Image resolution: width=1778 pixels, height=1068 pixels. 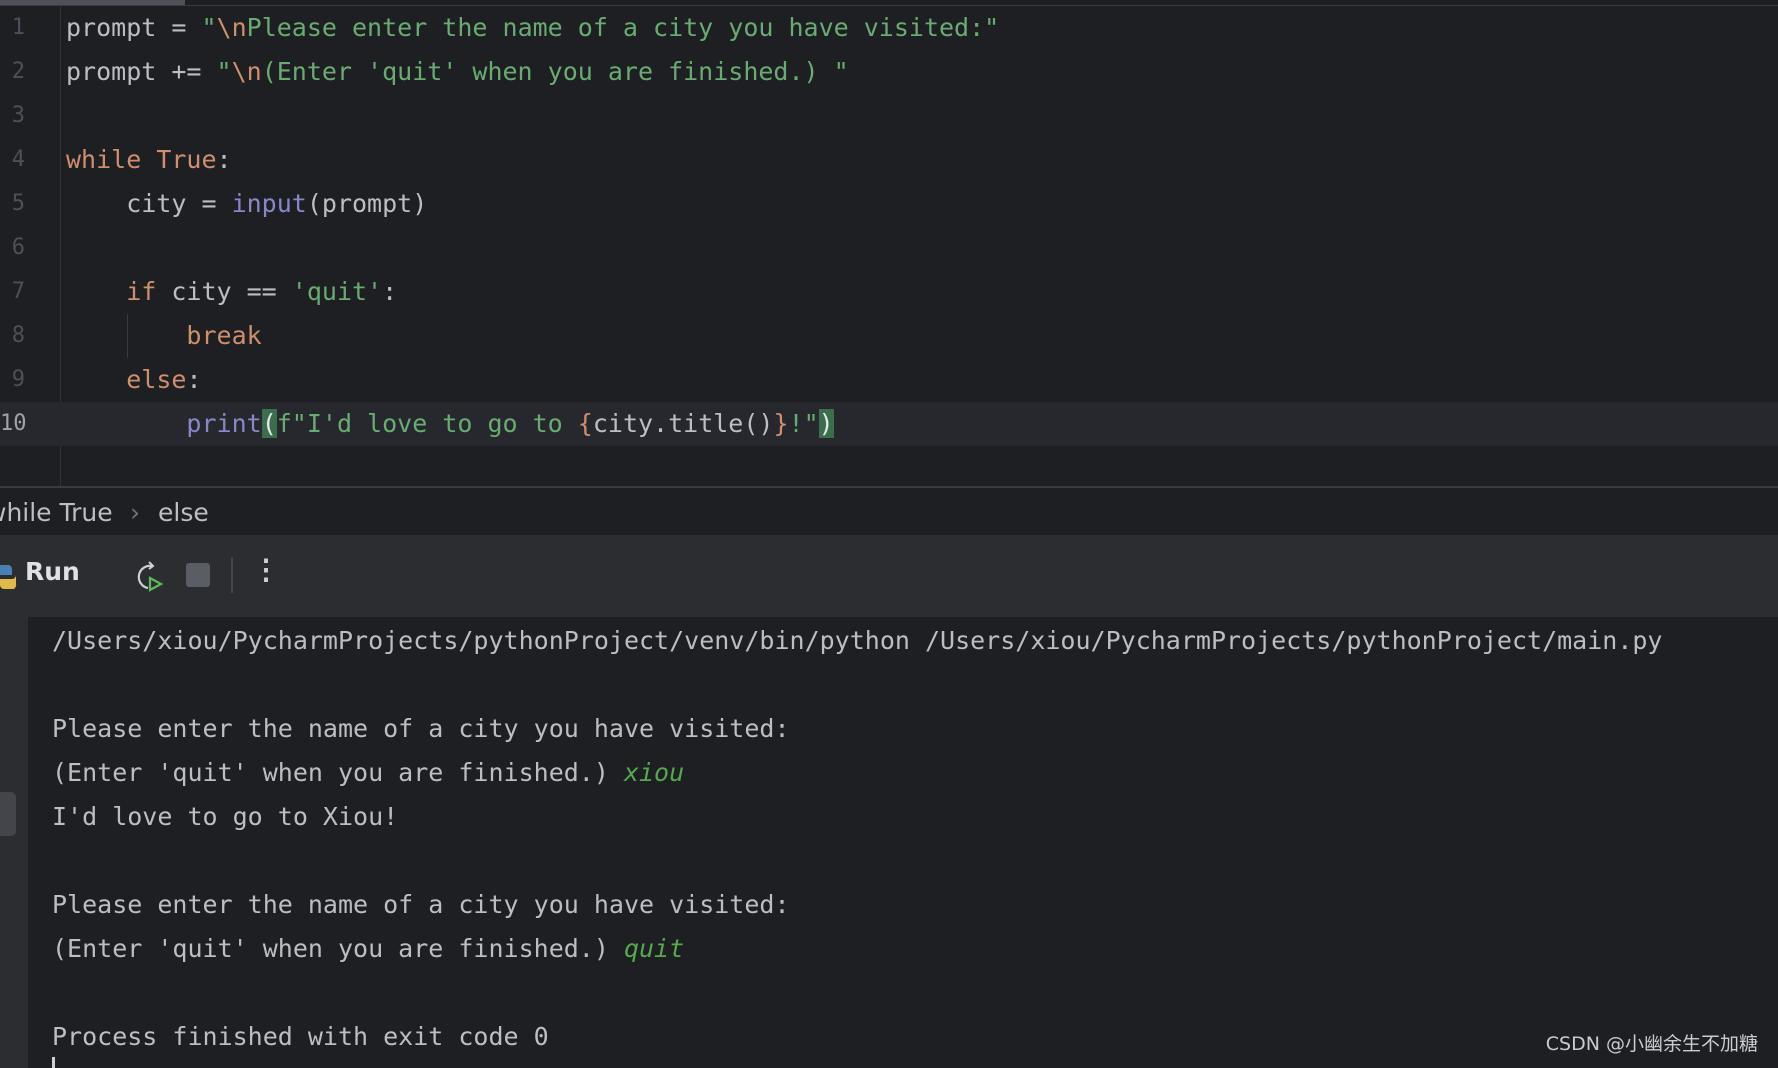 What do you see at coordinates (889, 116) in the screenshot?
I see `code-line: 3` at bounding box center [889, 116].